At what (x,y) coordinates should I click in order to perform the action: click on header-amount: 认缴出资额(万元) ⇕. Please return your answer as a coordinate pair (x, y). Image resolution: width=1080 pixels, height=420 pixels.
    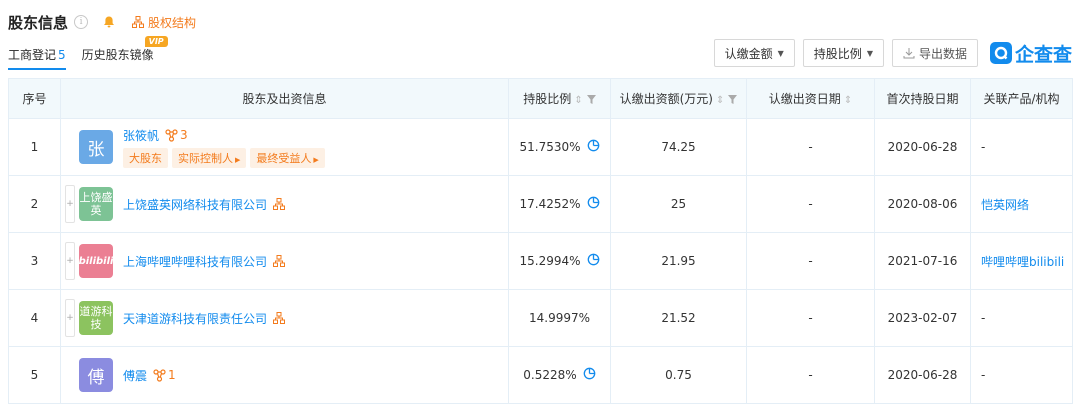
    Looking at the image, I should click on (678, 98).